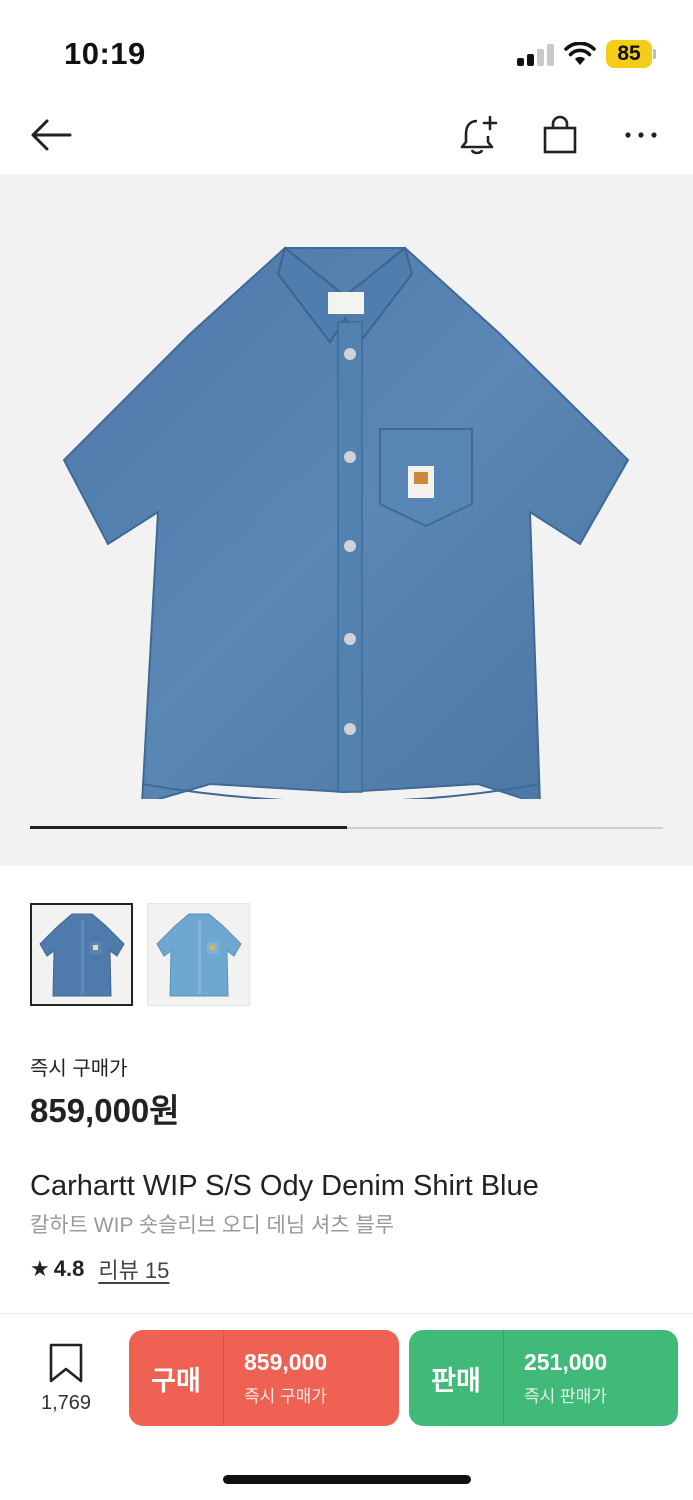 The height and width of the screenshot is (1500, 693). I want to click on wishlist-count: 1,769, so click(66, 1403).